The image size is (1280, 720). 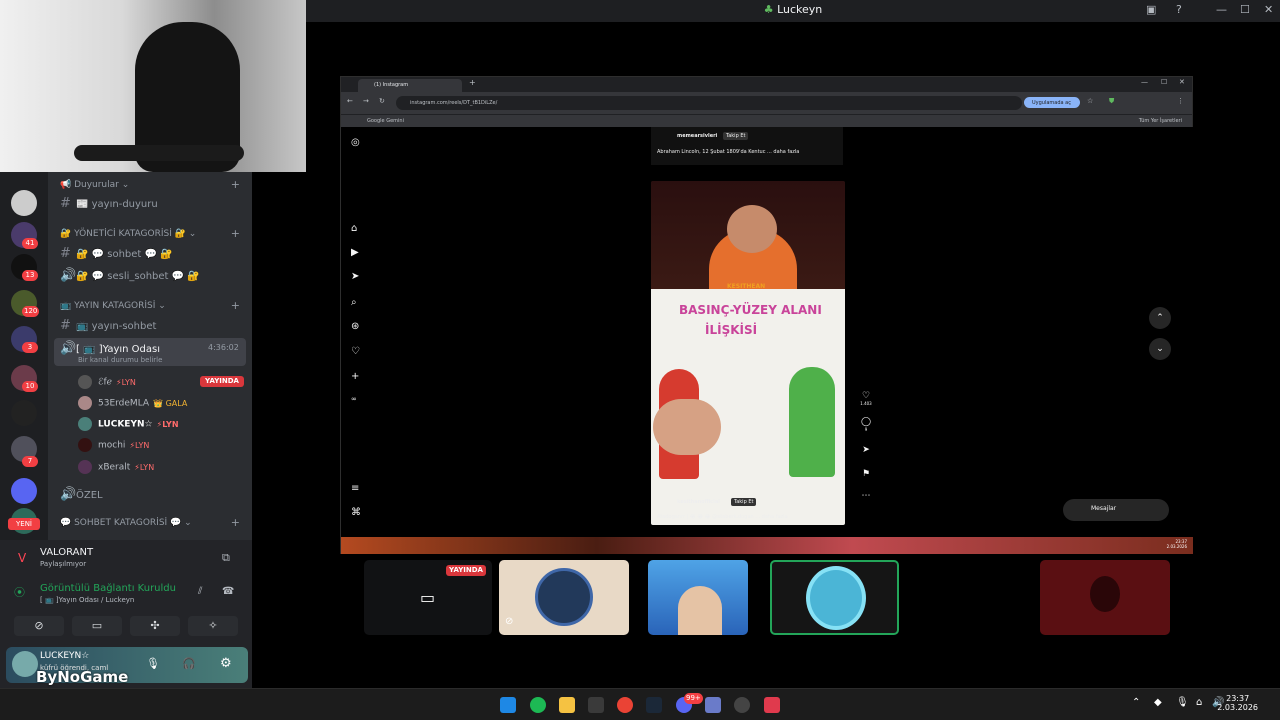 I want to click on reel-username: kesithanofficial, so click(x=698, y=502).